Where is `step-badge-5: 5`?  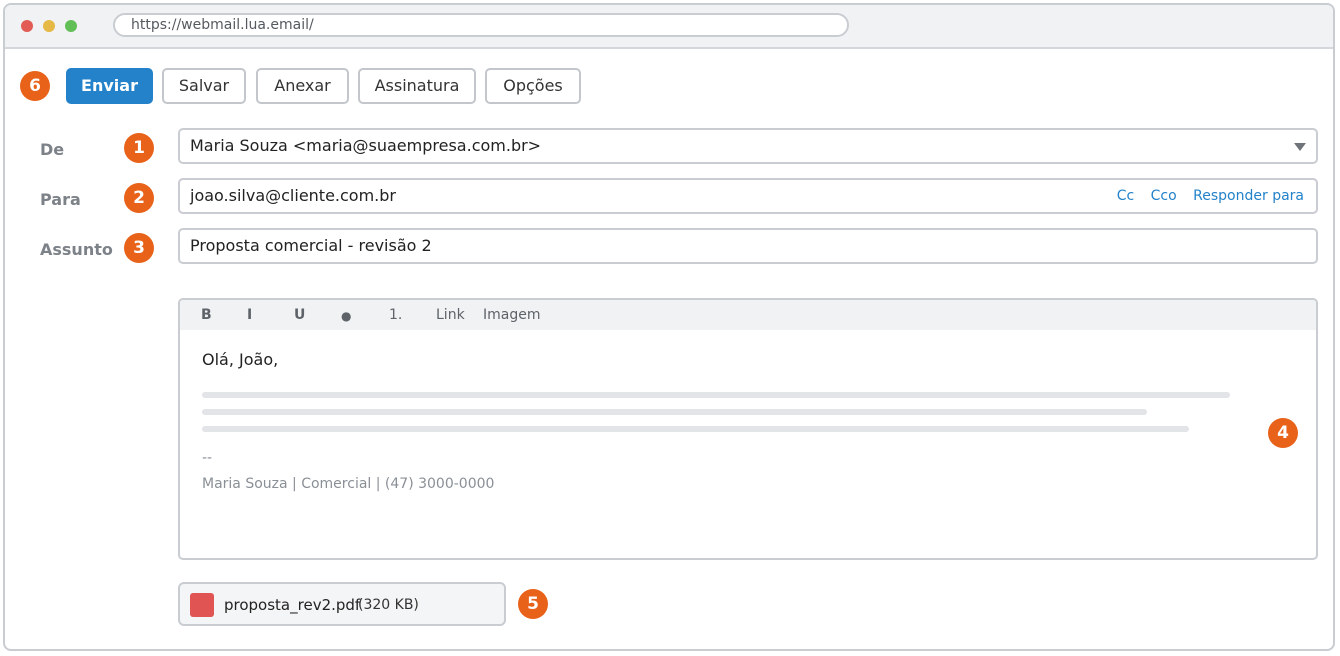 step-badge-5: 5 is located at coordinates (533, 604).